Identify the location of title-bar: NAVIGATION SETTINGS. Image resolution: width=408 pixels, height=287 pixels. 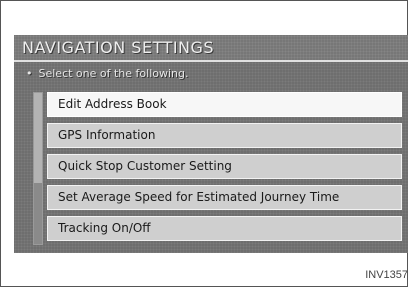
(211, 47).